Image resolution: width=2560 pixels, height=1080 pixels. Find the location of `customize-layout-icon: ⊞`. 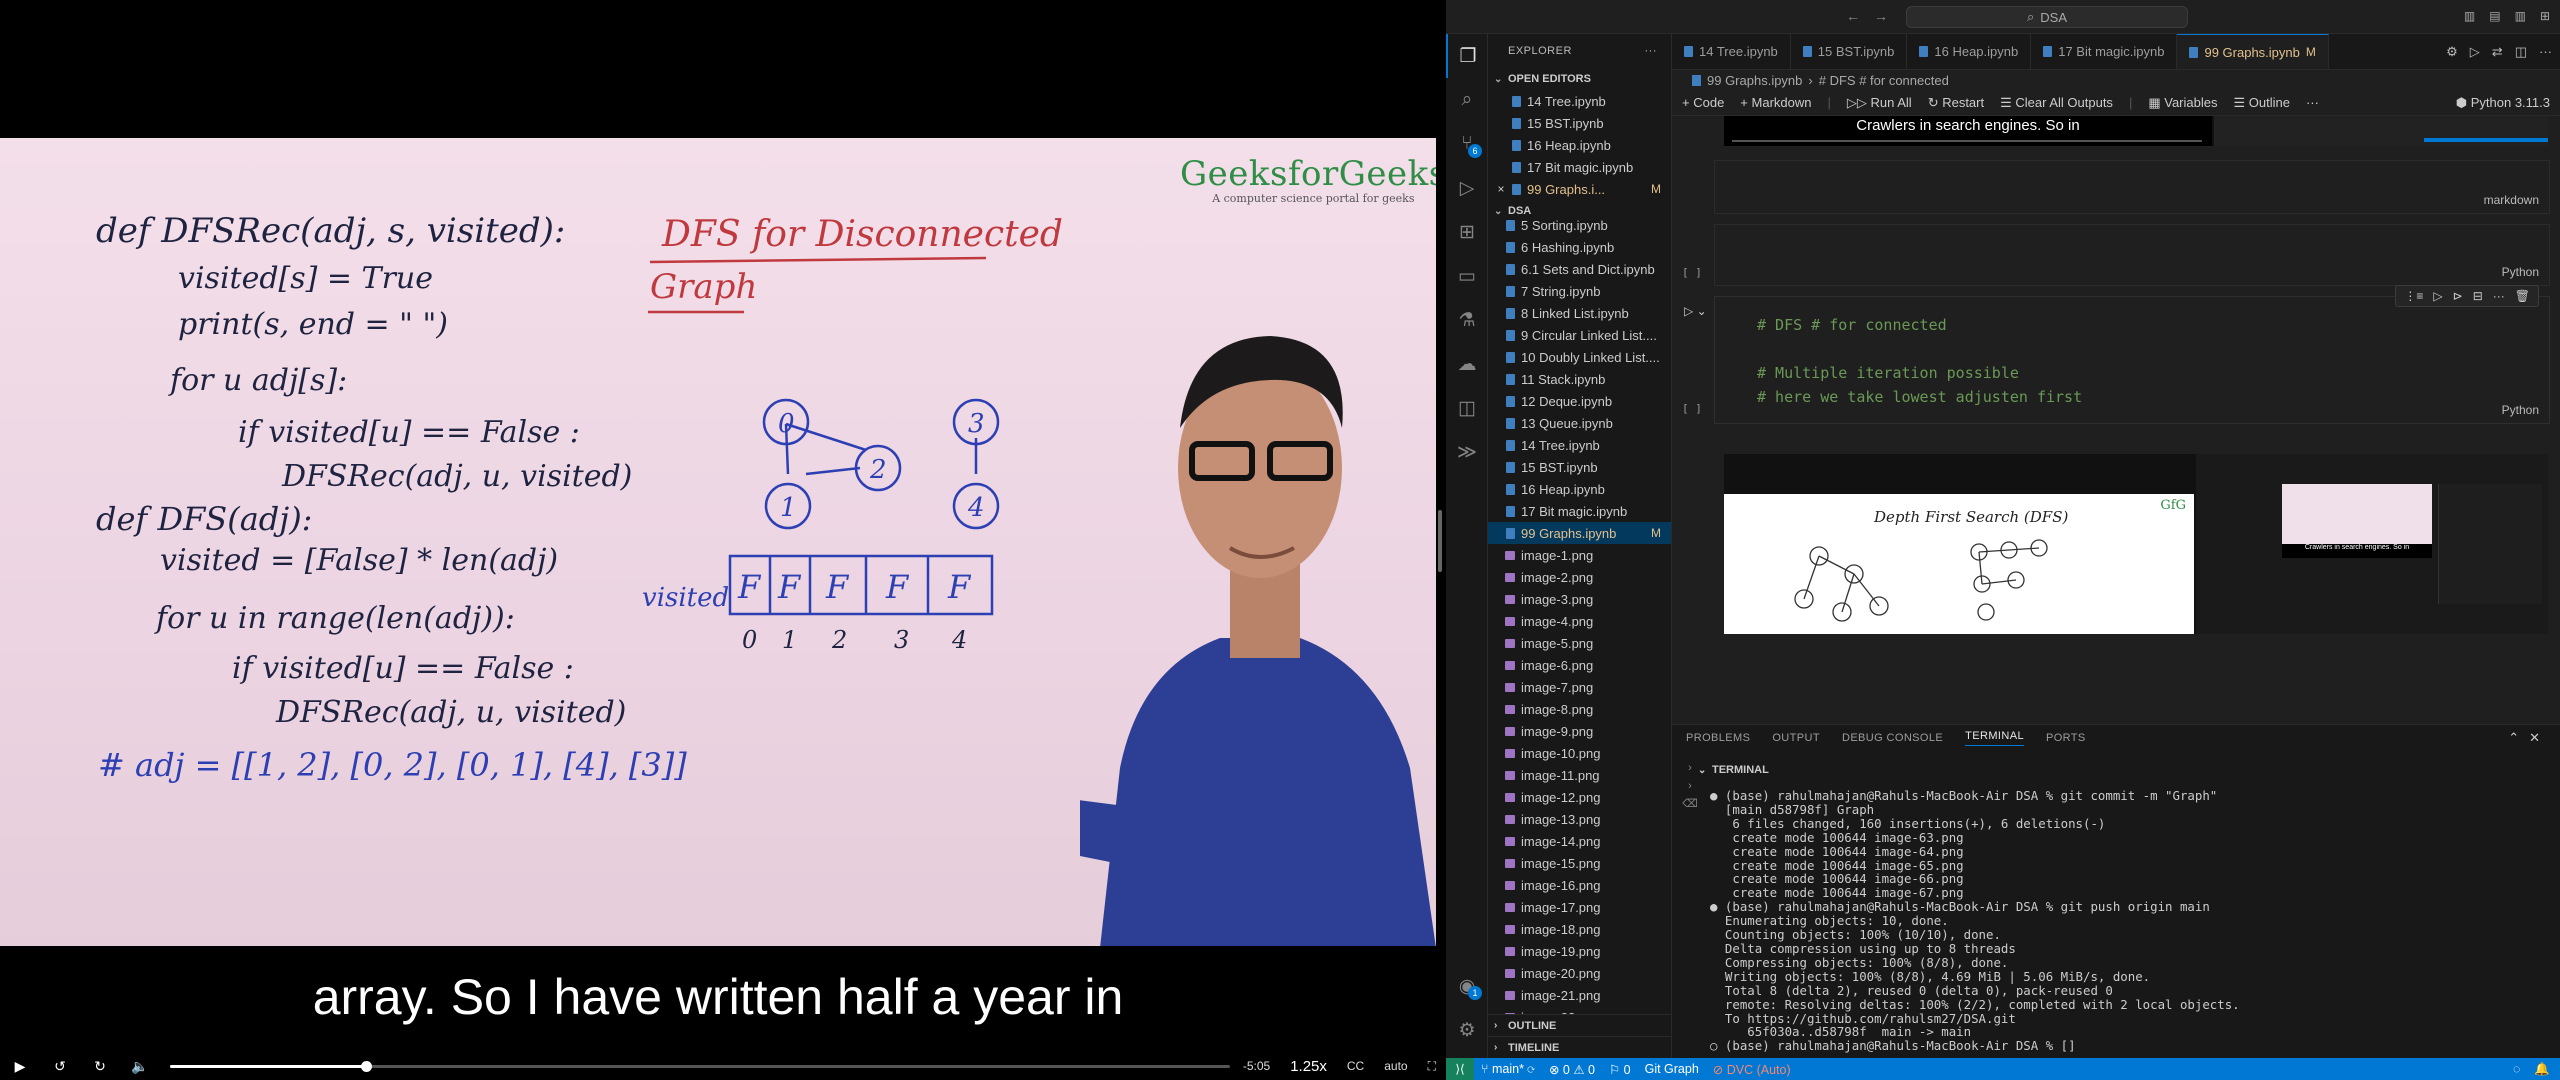

customize-layout-icon: ⊞ is located at coordinates (2545, 16).